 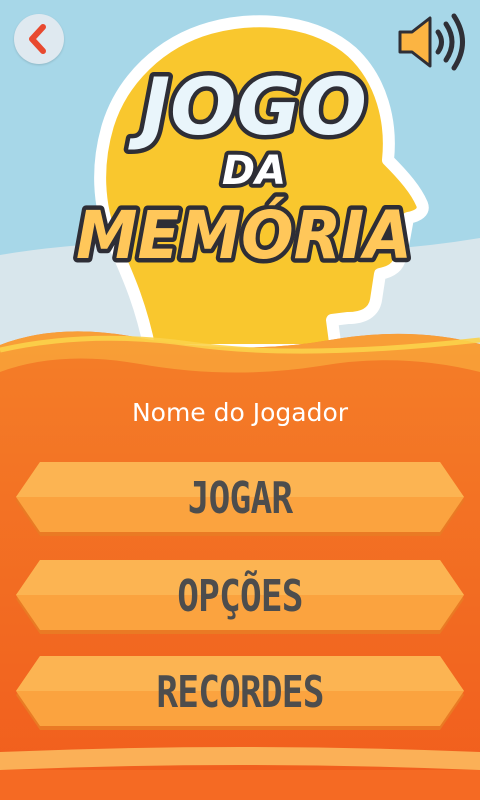 What do you see at coordinates (240, 596) in the screenshot?
I see `options-button-label: OPÇÕES` at bounding box center [240, 596].